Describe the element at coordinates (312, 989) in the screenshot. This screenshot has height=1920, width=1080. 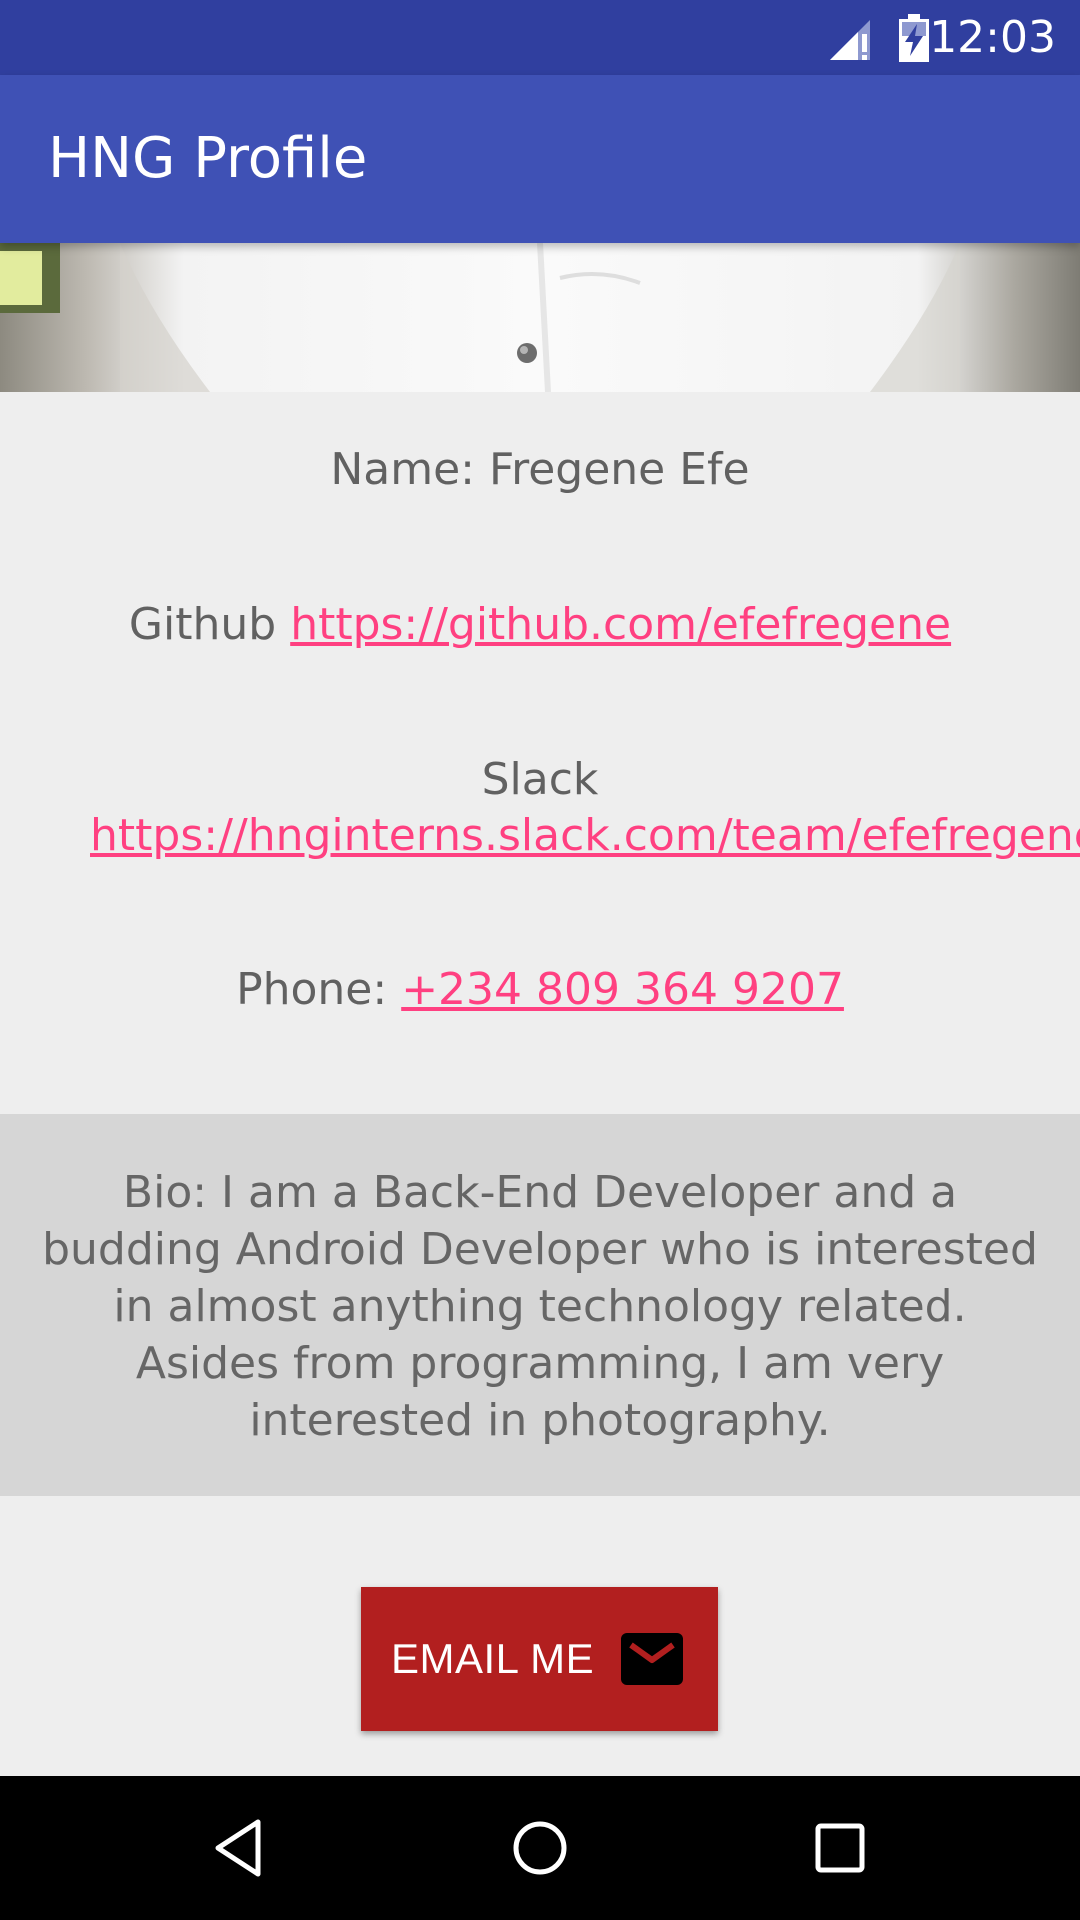
I see `phone-label: Phone:` at that location.